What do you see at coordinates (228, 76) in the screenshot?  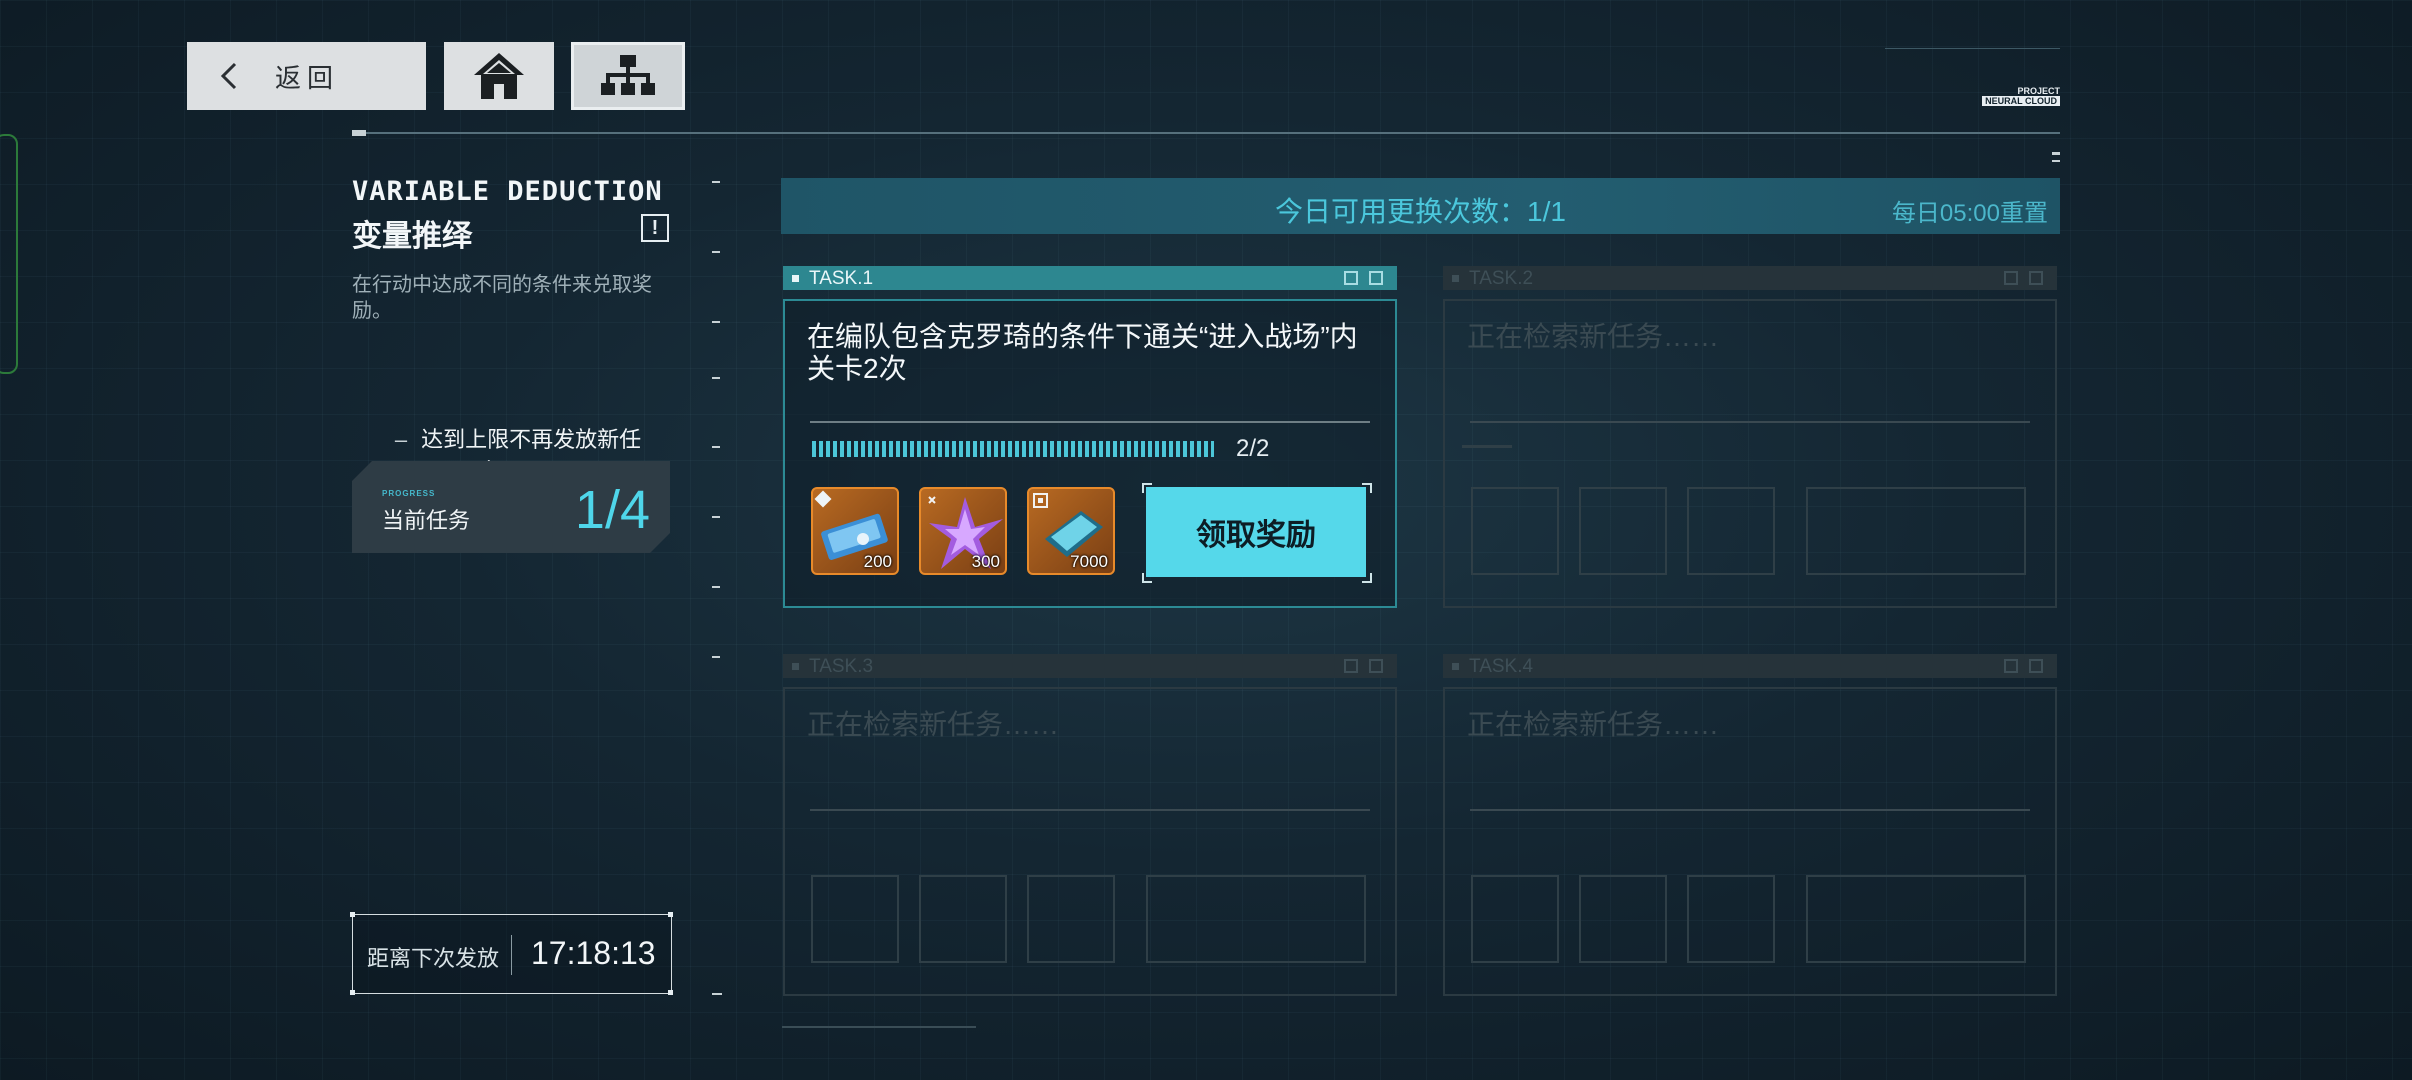 I see `chevron-left-icon` at bounding box center [228, 76].